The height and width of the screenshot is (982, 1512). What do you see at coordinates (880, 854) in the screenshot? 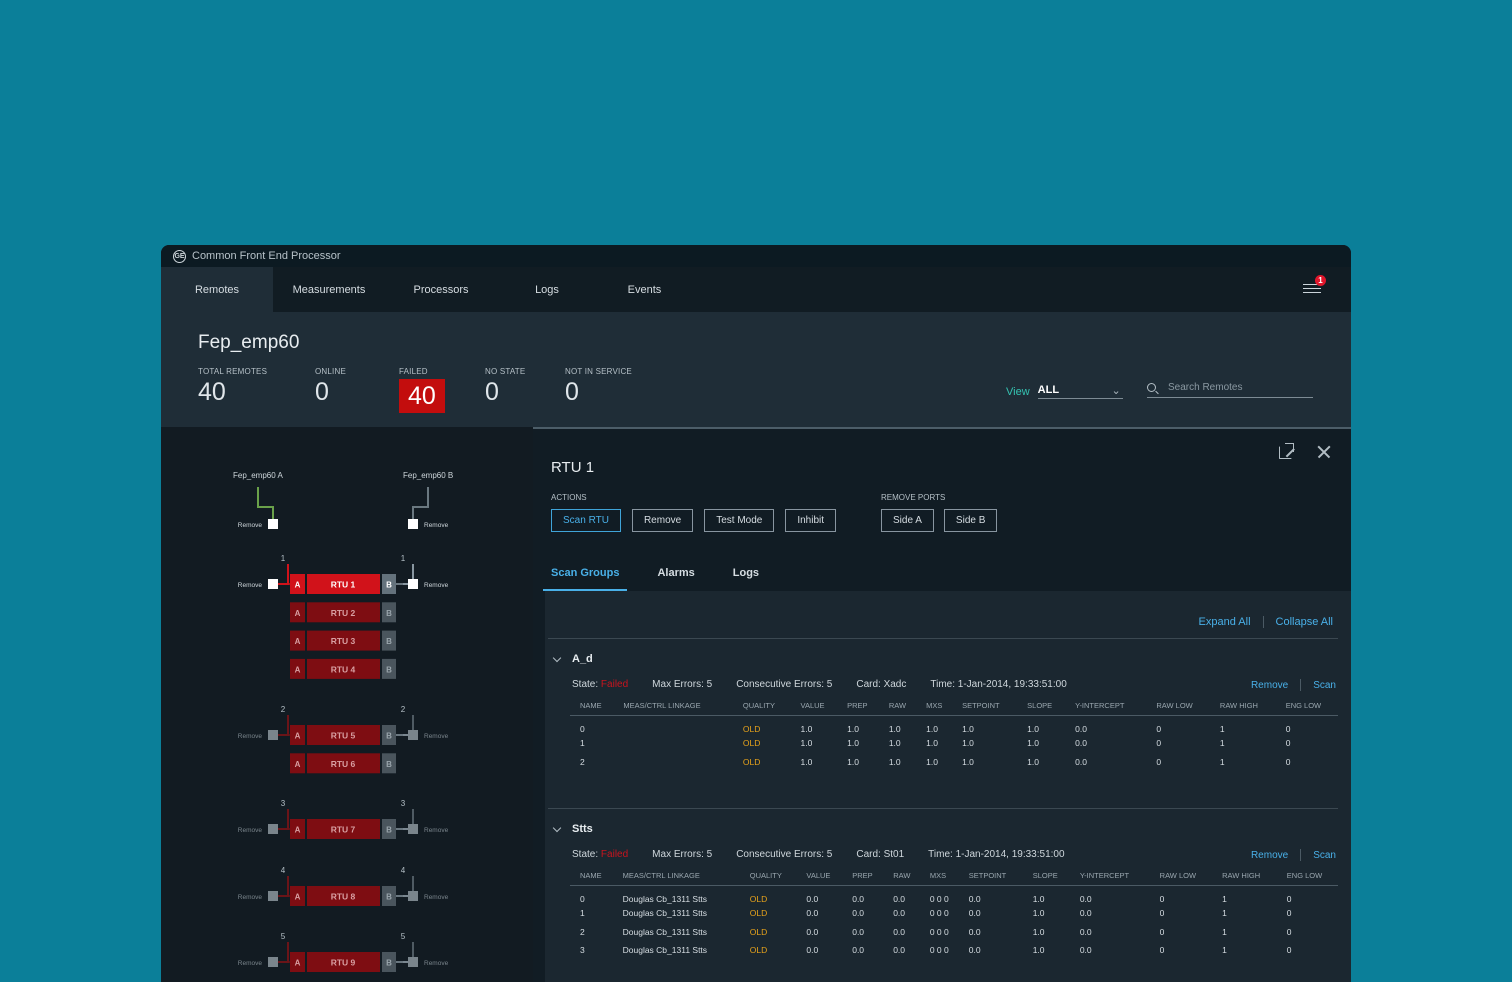
I see `card: Card: St01` at bounding box center [880, 854].